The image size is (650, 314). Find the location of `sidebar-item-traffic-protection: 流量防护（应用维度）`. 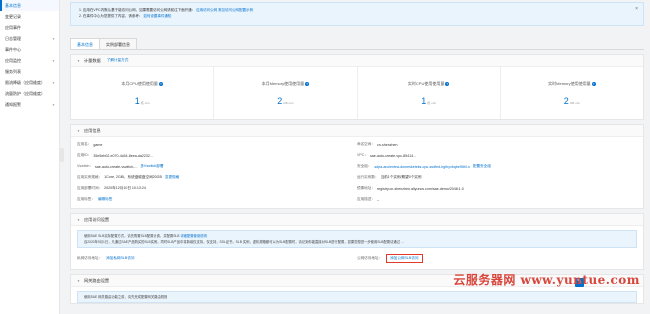

sidebar-item-traffic-protection: 流量防护（应用维度） is located at coordinates (29, 93).